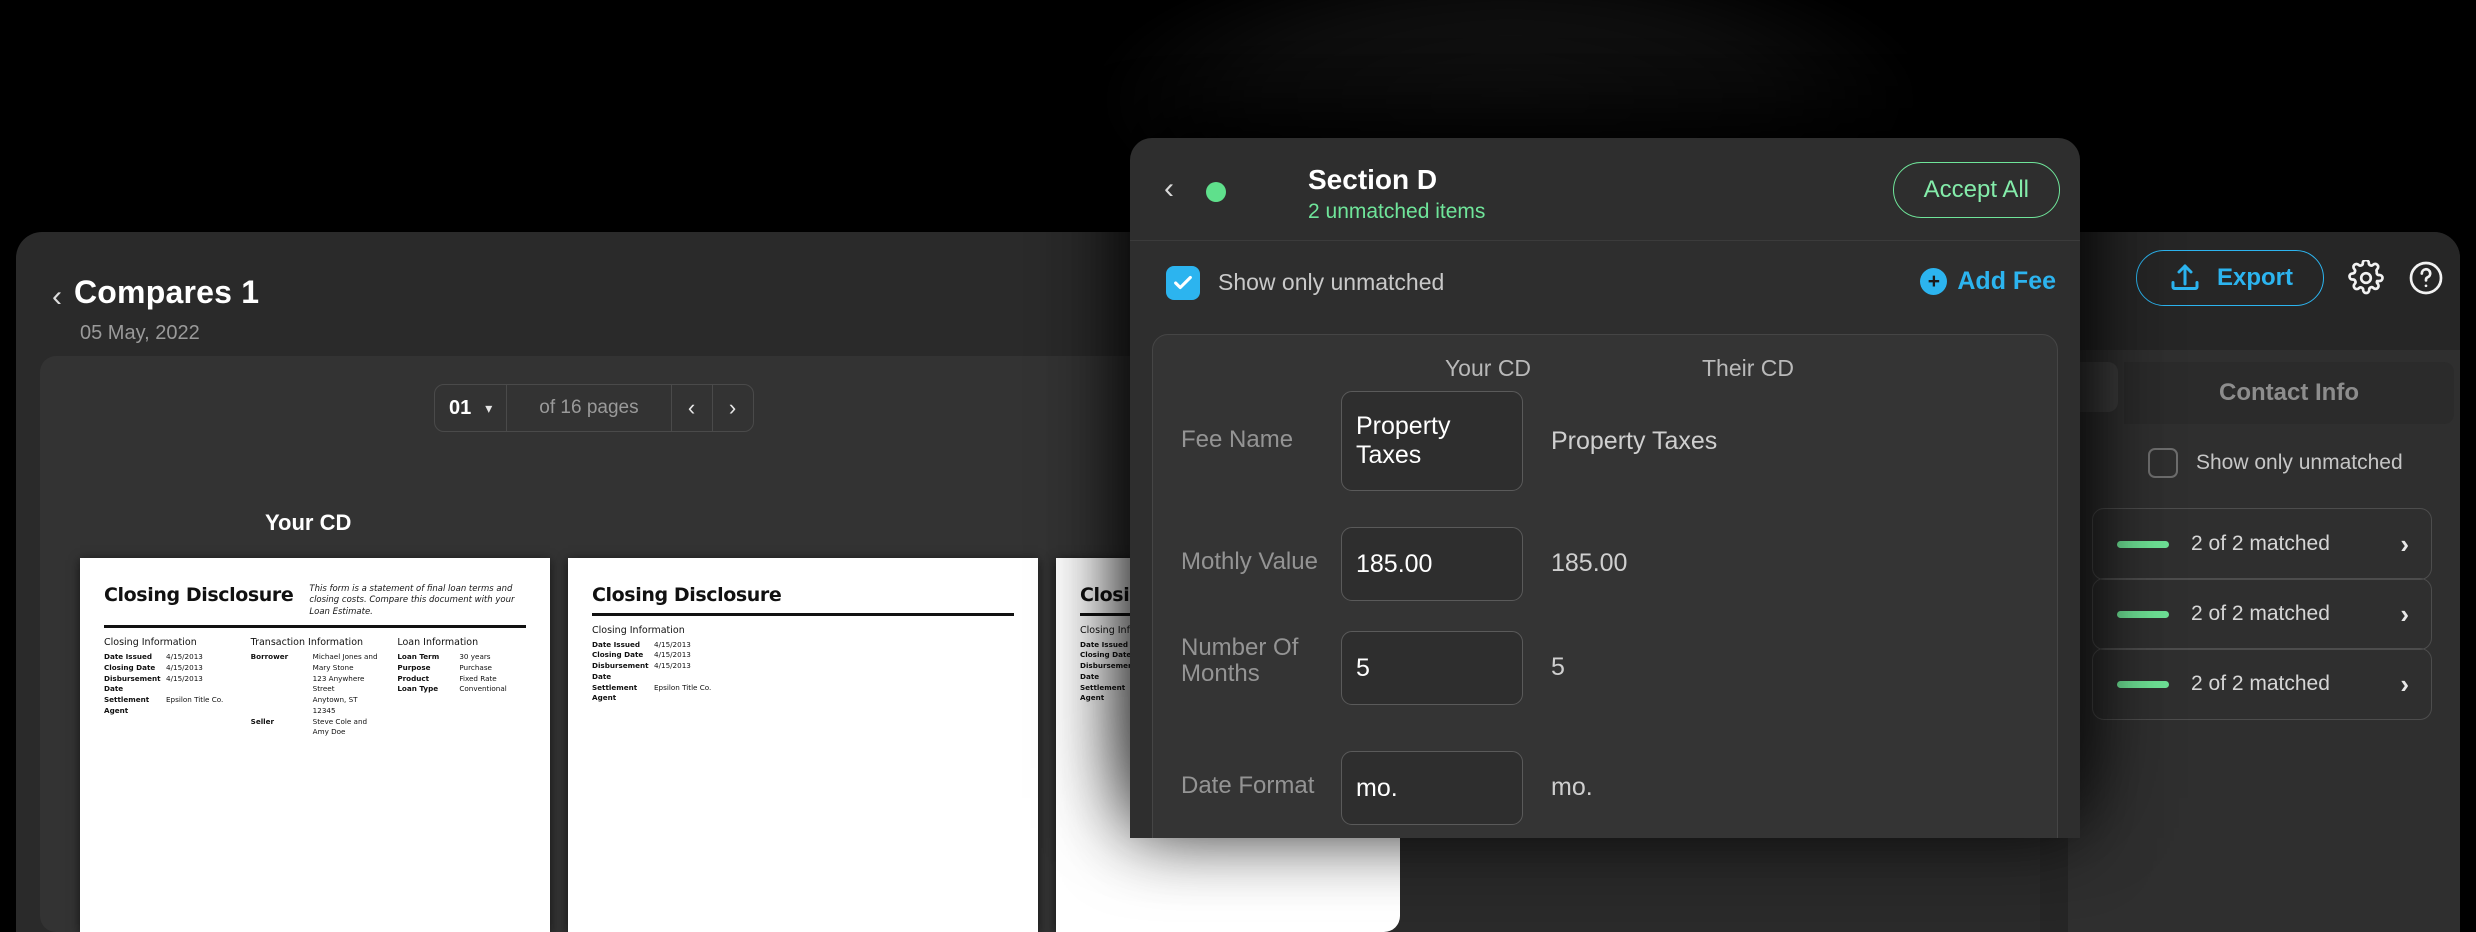 This screenshot has height=932, width=2476. Describe the element at coordinates (335, 705) in the screenshot. I see `doc-field-value: Anytown, ST 12345` at that location.